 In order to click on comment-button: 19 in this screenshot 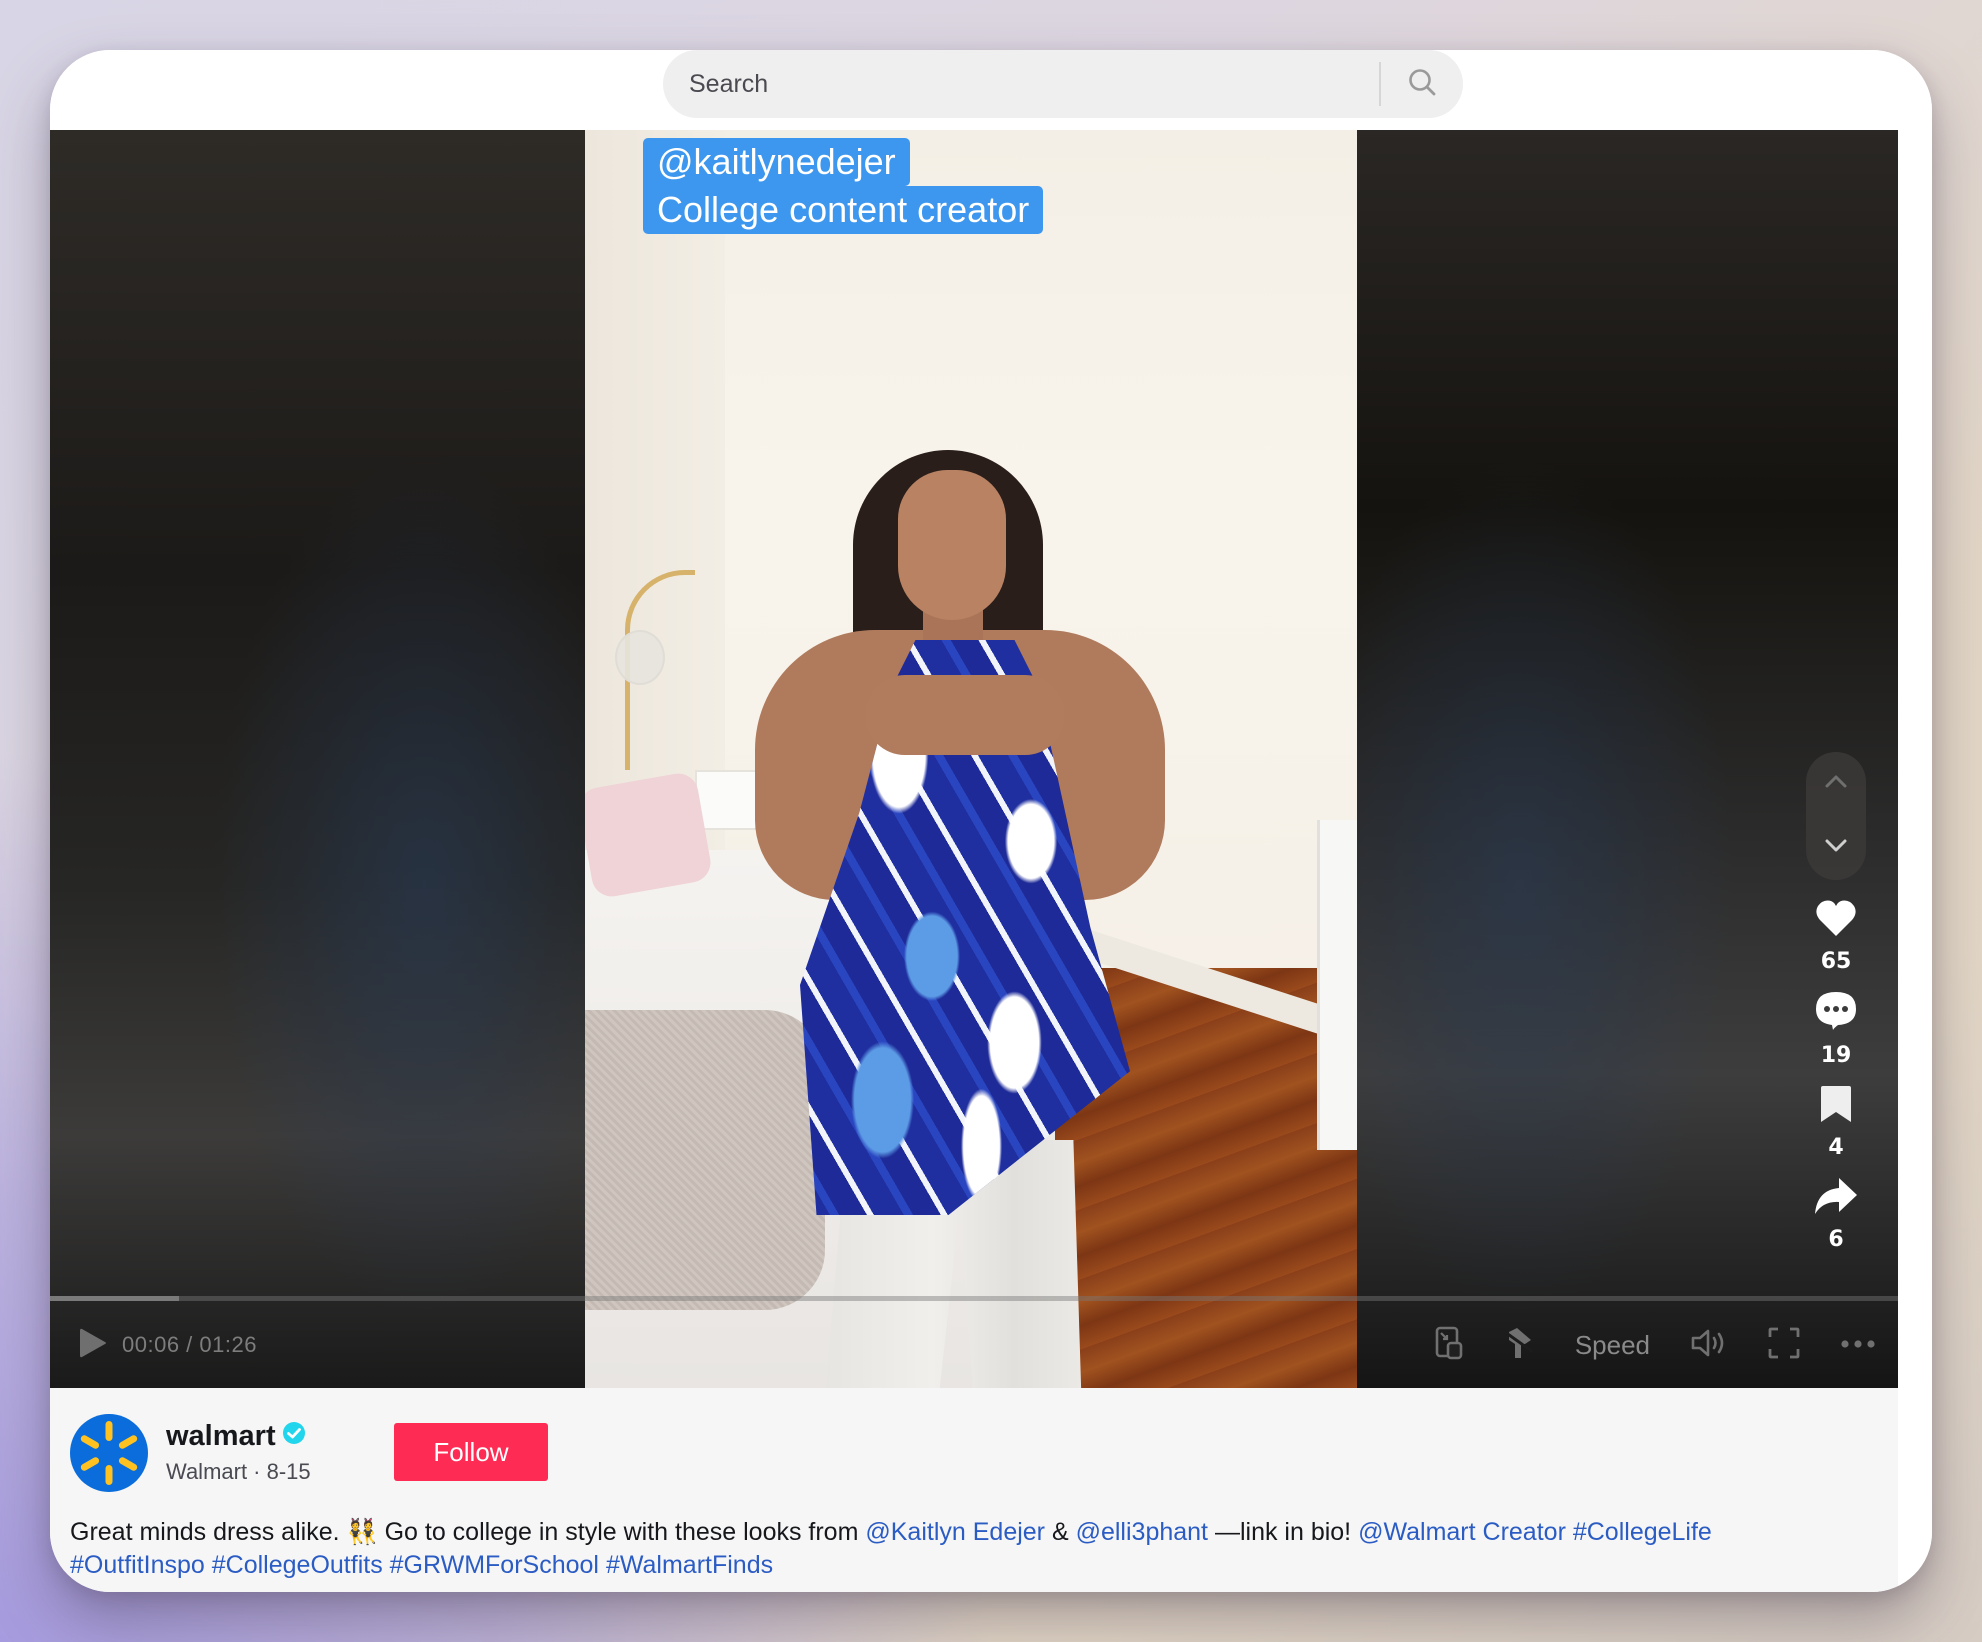, I will do `click(1836, 1037)`.